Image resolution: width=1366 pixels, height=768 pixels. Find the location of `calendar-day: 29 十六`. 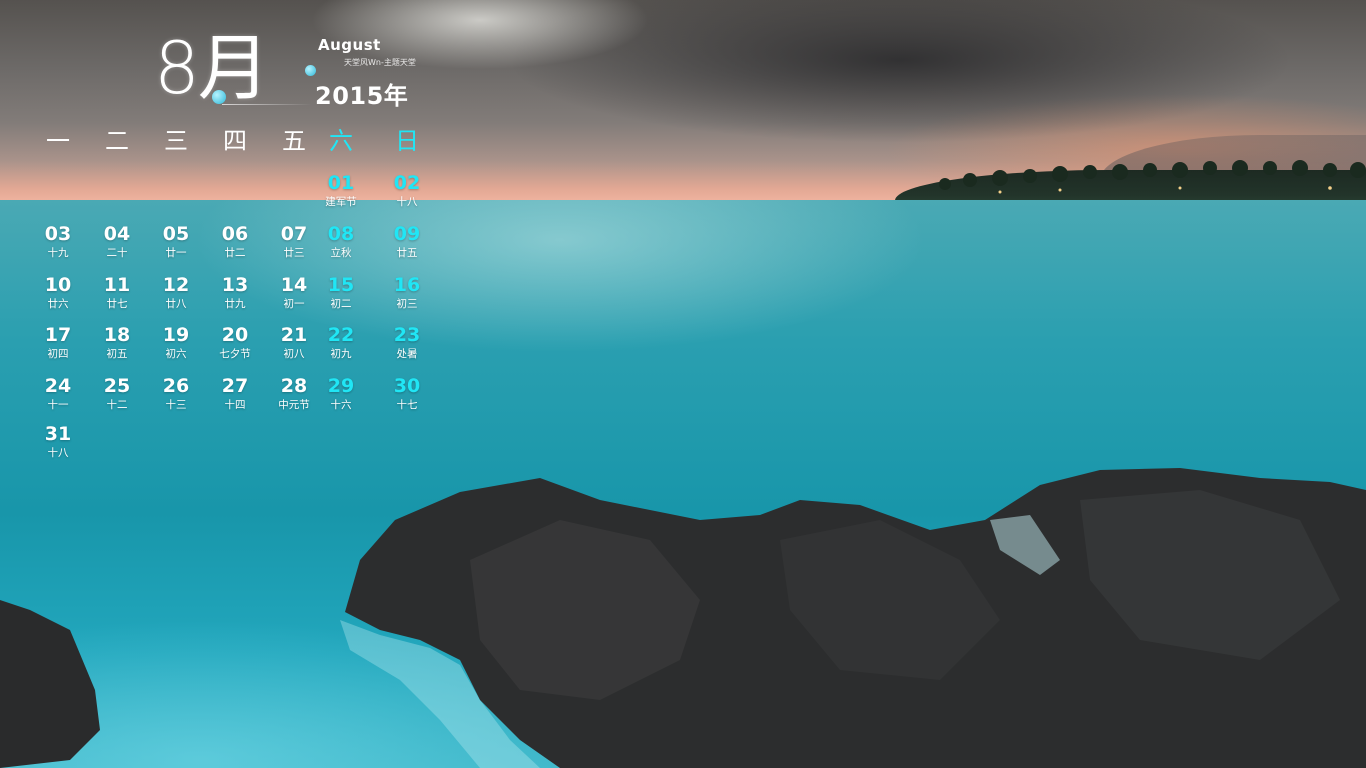

calendar-day: 29 十六 is located at coordinates (341, 393).